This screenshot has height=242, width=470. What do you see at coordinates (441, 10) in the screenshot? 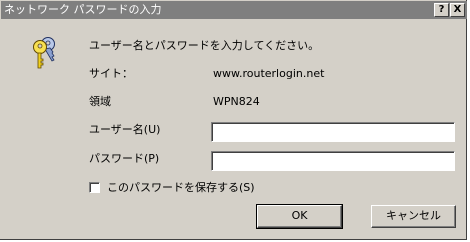
I see `help-button: ?` at bounding box center [441, 10].